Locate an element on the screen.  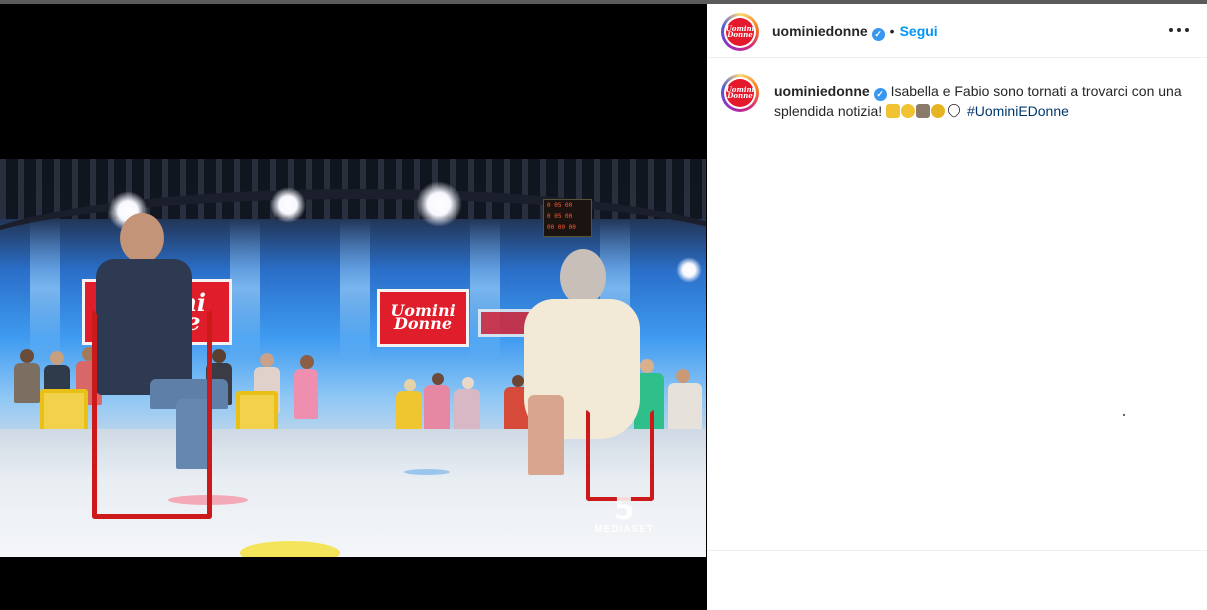
post-header: Uomini Donne uominiedonne ✓ • Segui is located at coordinates (957, 31).